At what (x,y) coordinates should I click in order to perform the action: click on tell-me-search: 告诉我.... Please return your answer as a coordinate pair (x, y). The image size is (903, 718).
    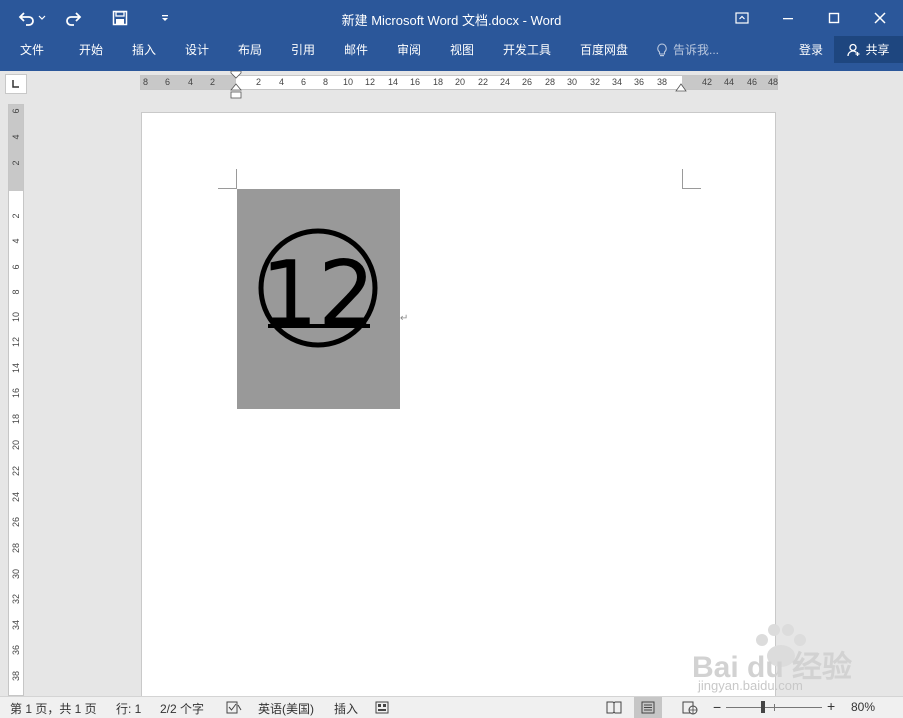
    Looking at the image, I should click on (687, 49).